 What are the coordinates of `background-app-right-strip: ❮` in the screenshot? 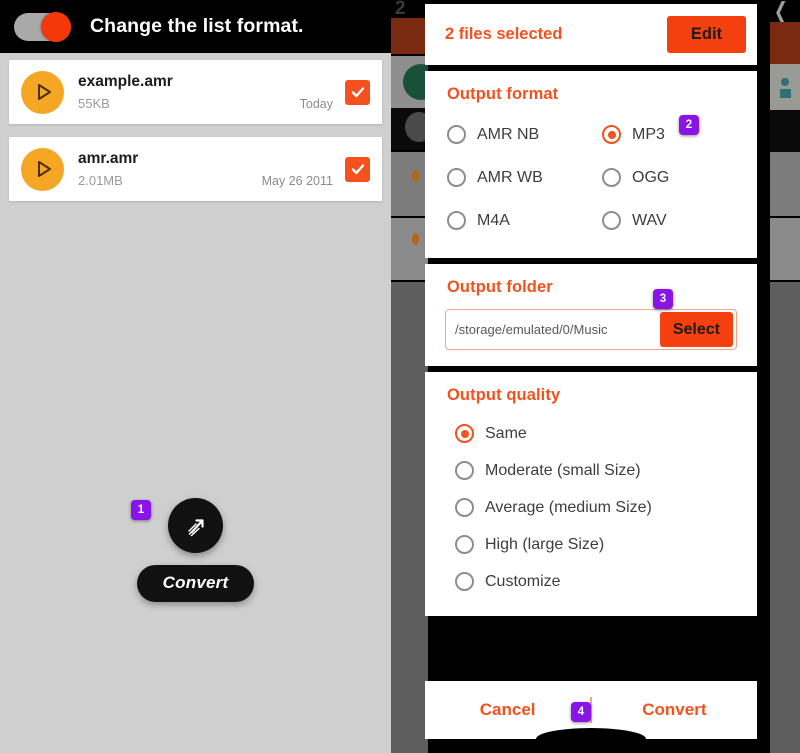 It's located at (779, 376).